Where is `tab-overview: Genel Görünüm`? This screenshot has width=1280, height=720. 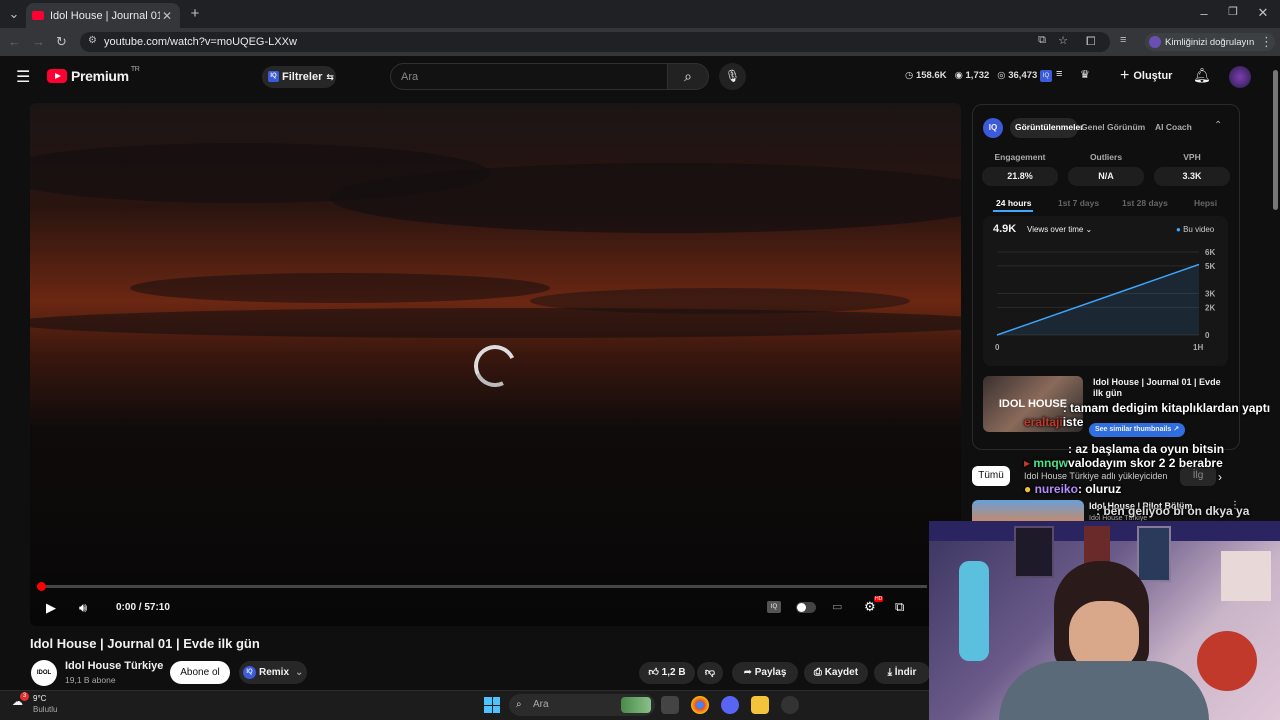
tab-overview: Genel Görünüm is located at coordinates (1113, 128).